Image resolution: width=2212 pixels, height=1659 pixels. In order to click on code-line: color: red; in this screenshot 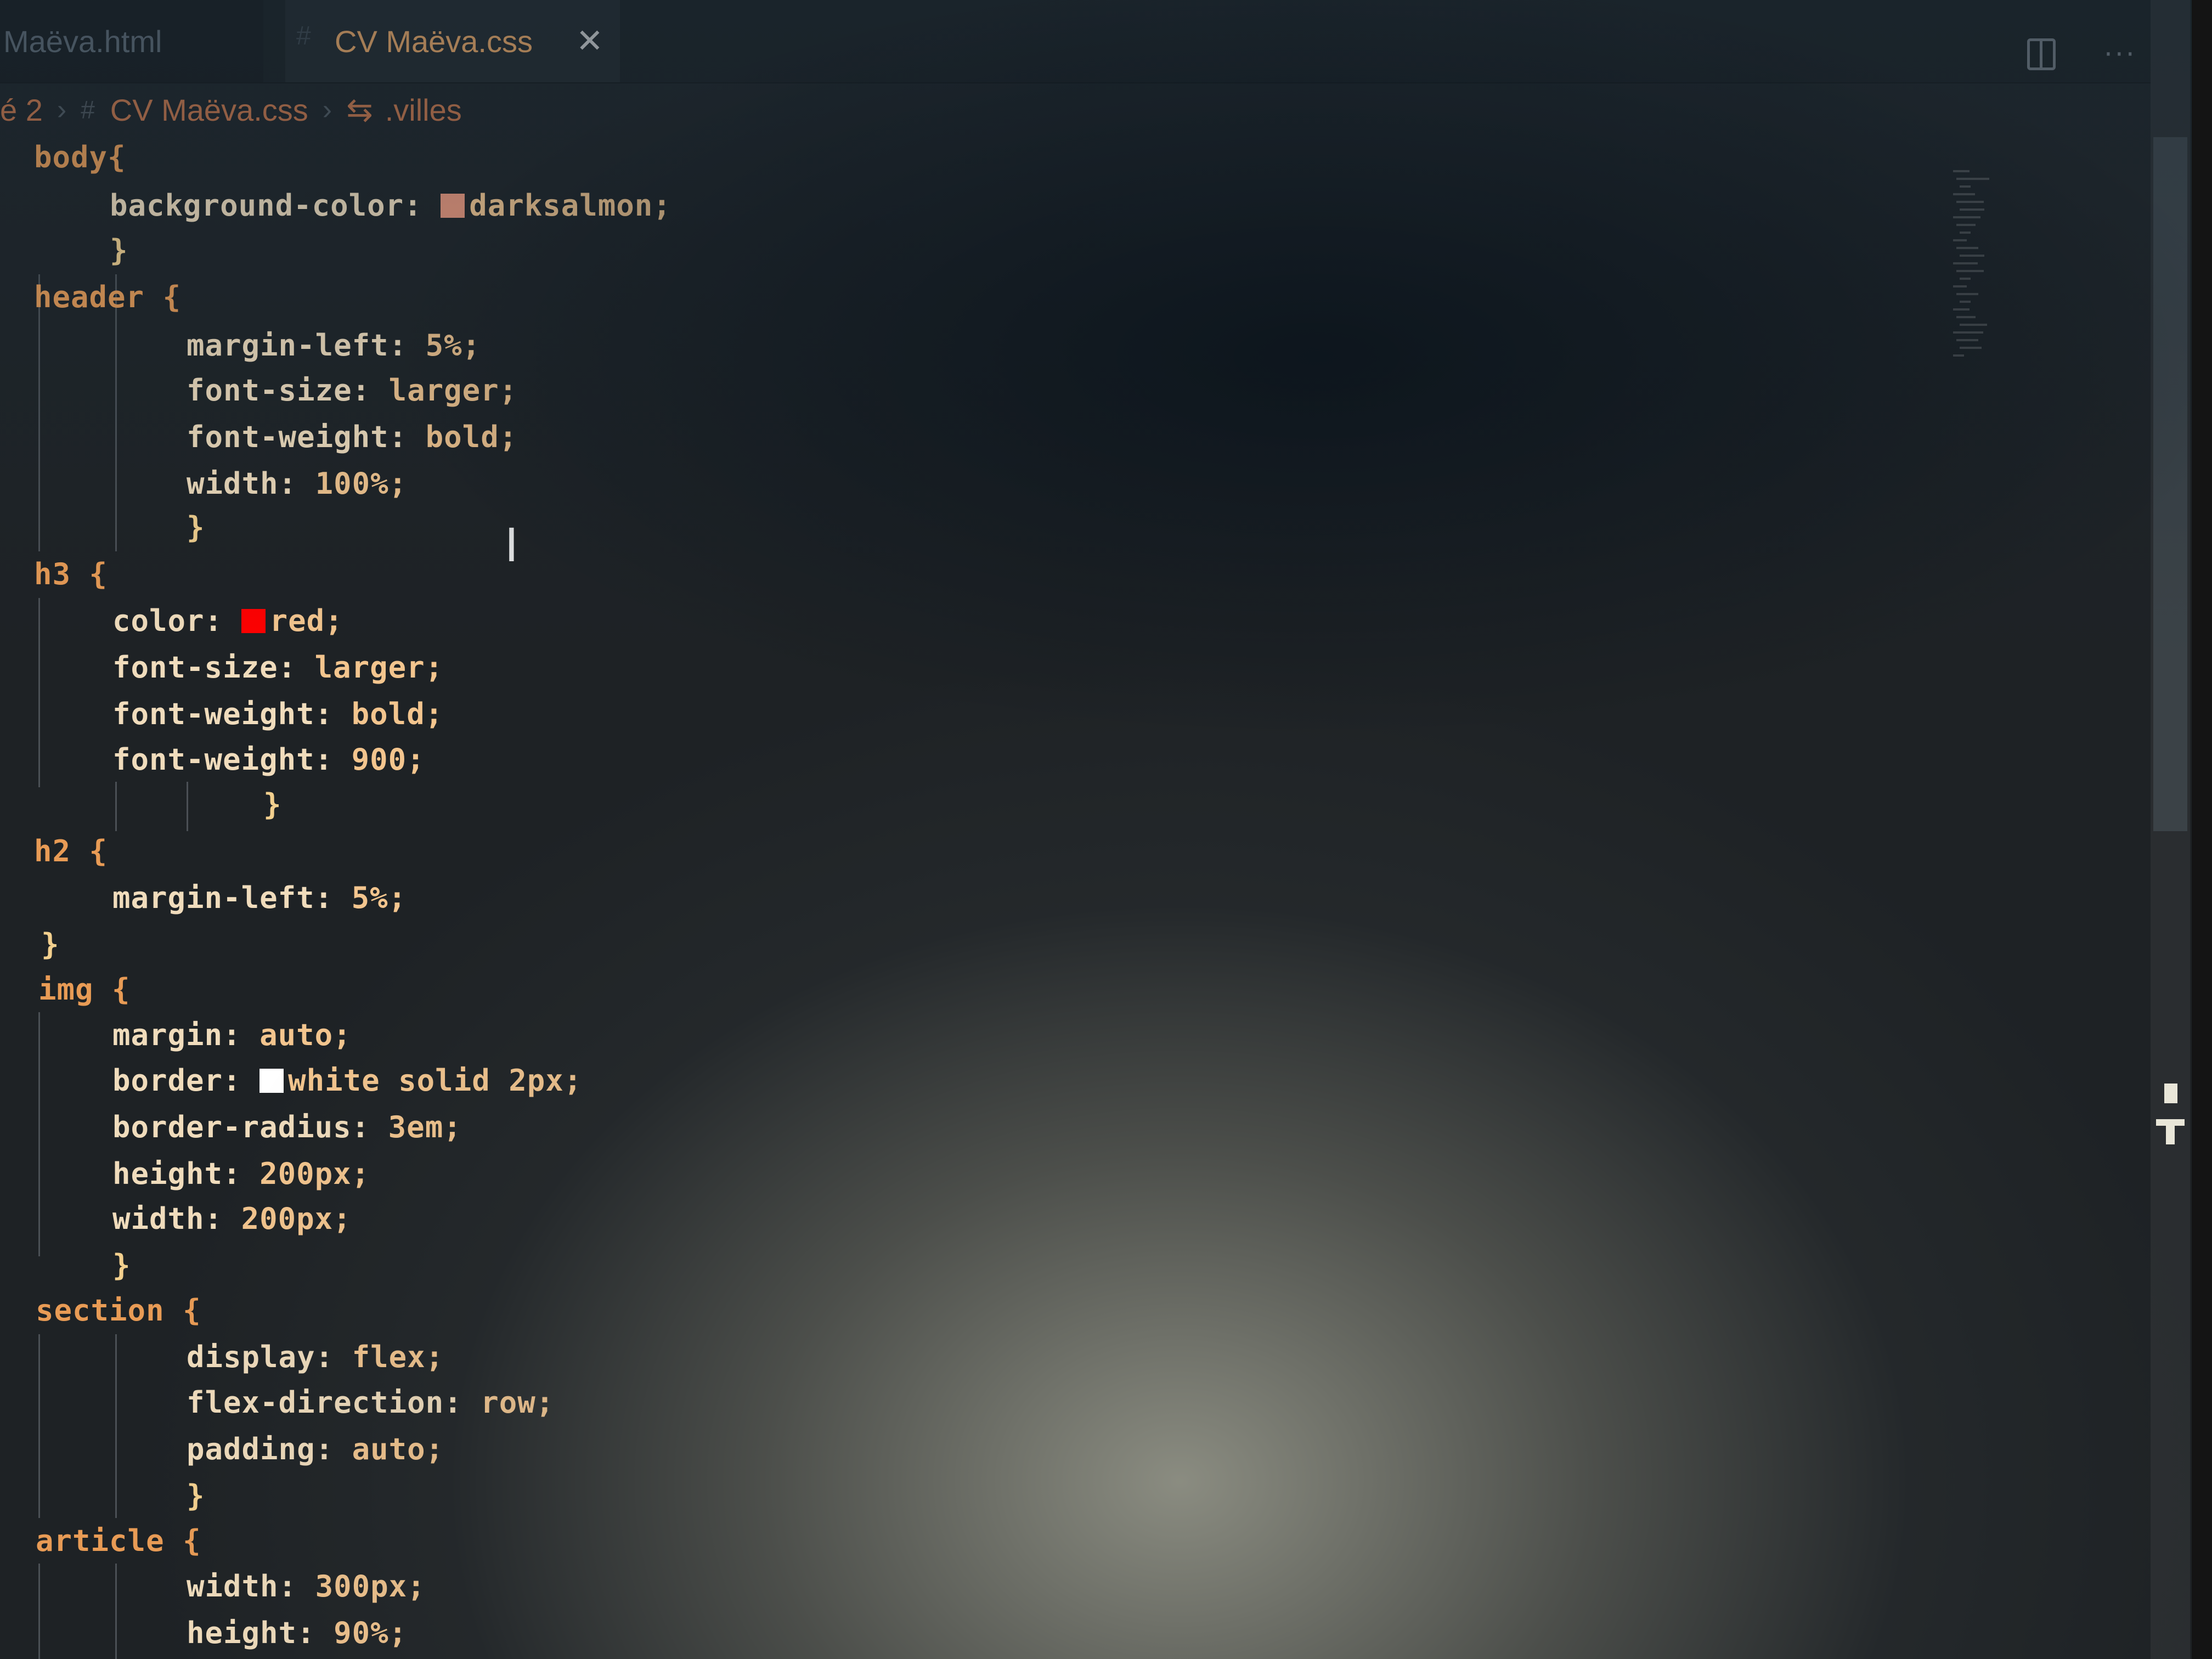, I will do `click(228, 621)`.